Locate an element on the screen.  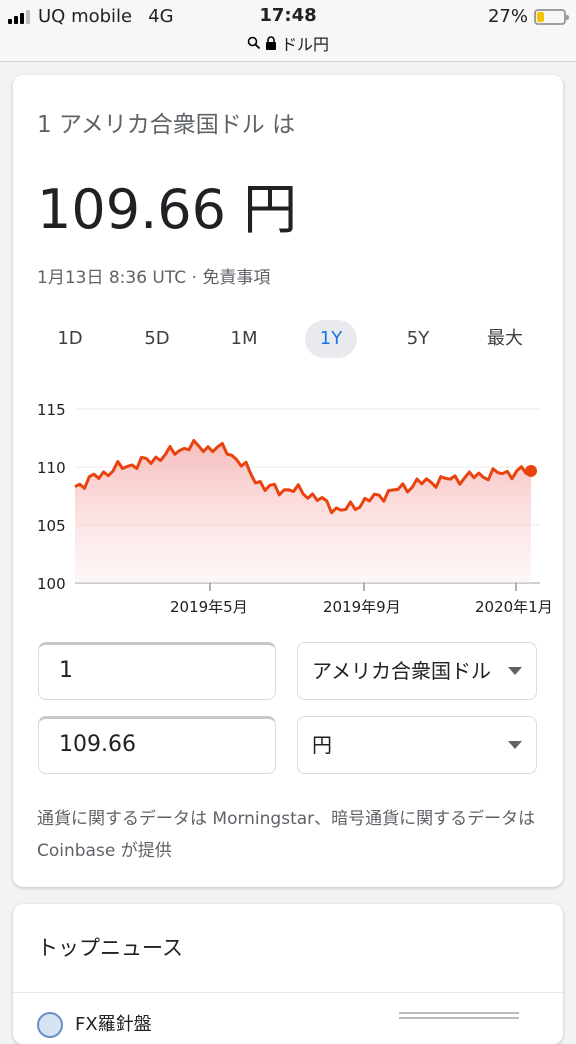
current-rate-dot is located at coordinates (531, 470).